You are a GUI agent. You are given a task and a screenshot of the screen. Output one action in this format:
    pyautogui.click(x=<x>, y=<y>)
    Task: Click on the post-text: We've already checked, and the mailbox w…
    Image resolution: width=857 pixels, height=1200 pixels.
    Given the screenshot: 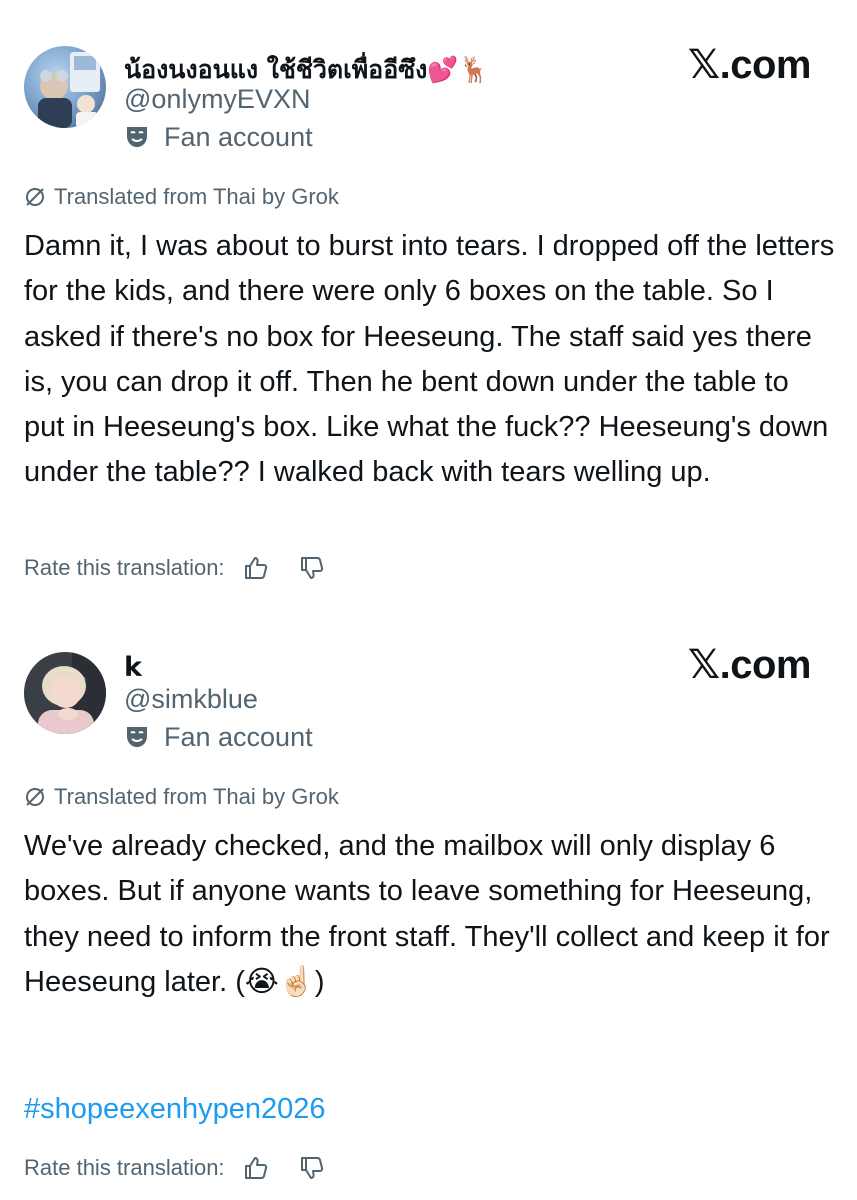 What is the action you would take?
    pyautogui.click(x=427, y=914)
    